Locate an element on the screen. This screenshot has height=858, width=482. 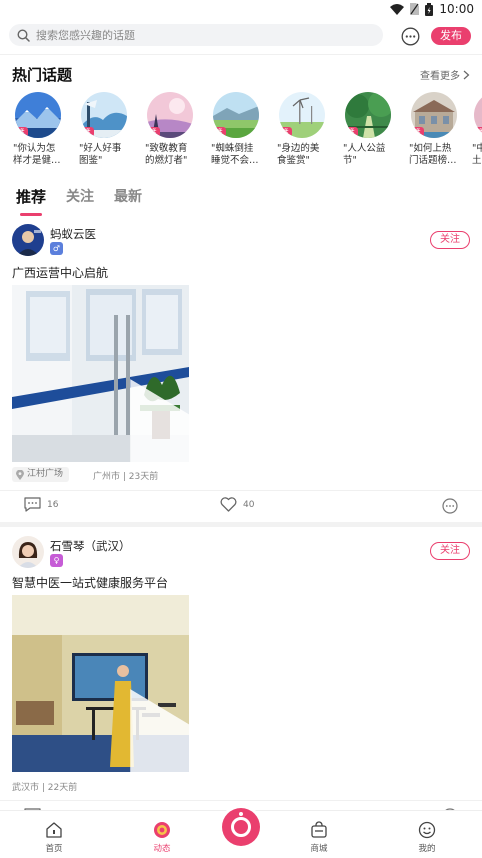
topic-item: # "好人好事 图鉴" is located at coordinates (107, 129).